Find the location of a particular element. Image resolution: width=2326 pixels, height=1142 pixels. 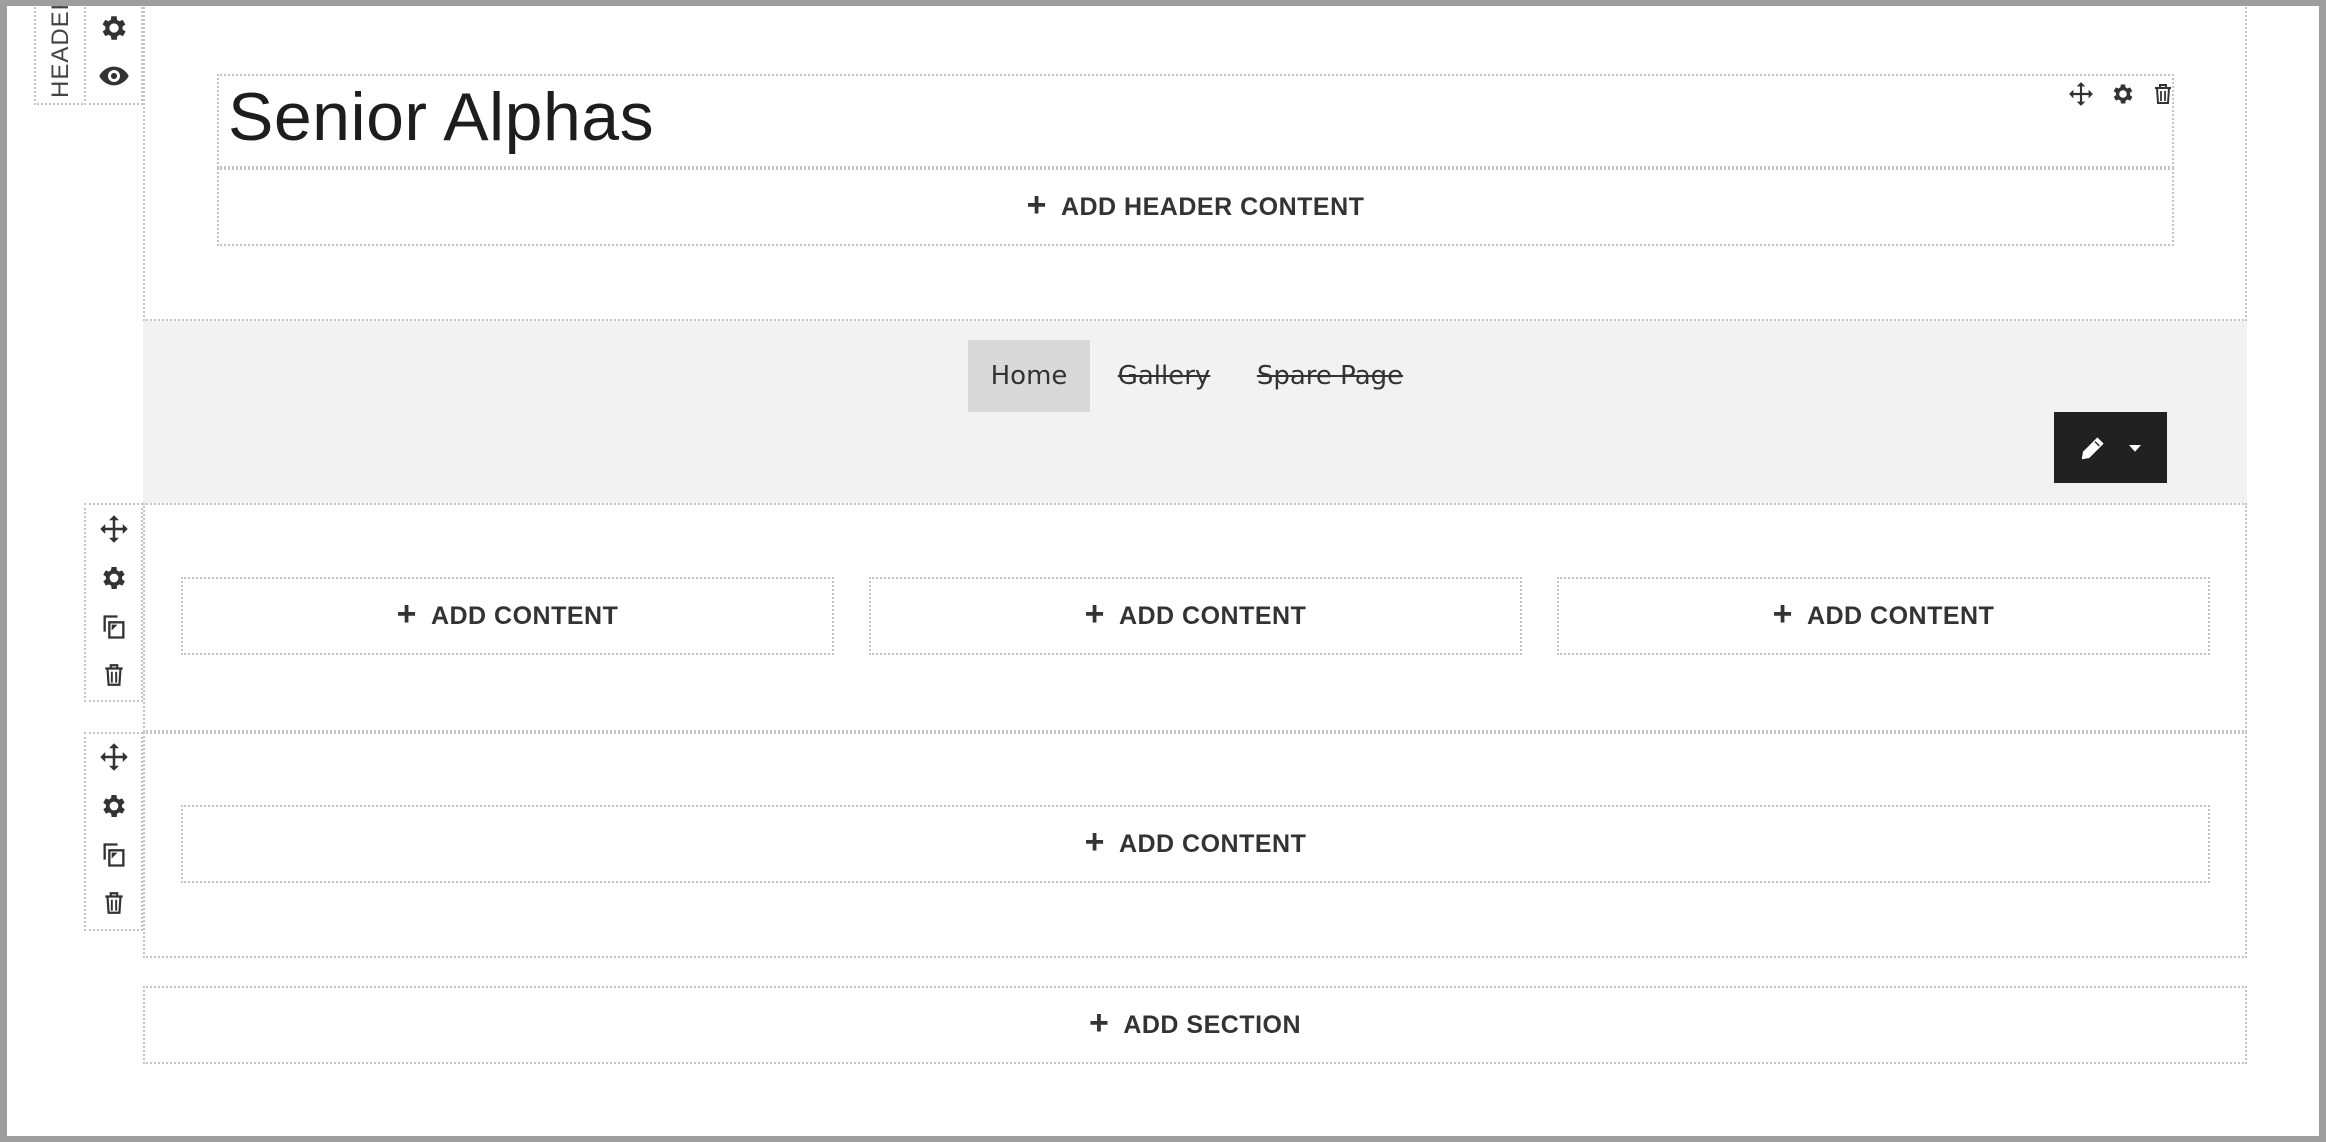

page-title: Senior Alphas is located at coordinates (441, 117).